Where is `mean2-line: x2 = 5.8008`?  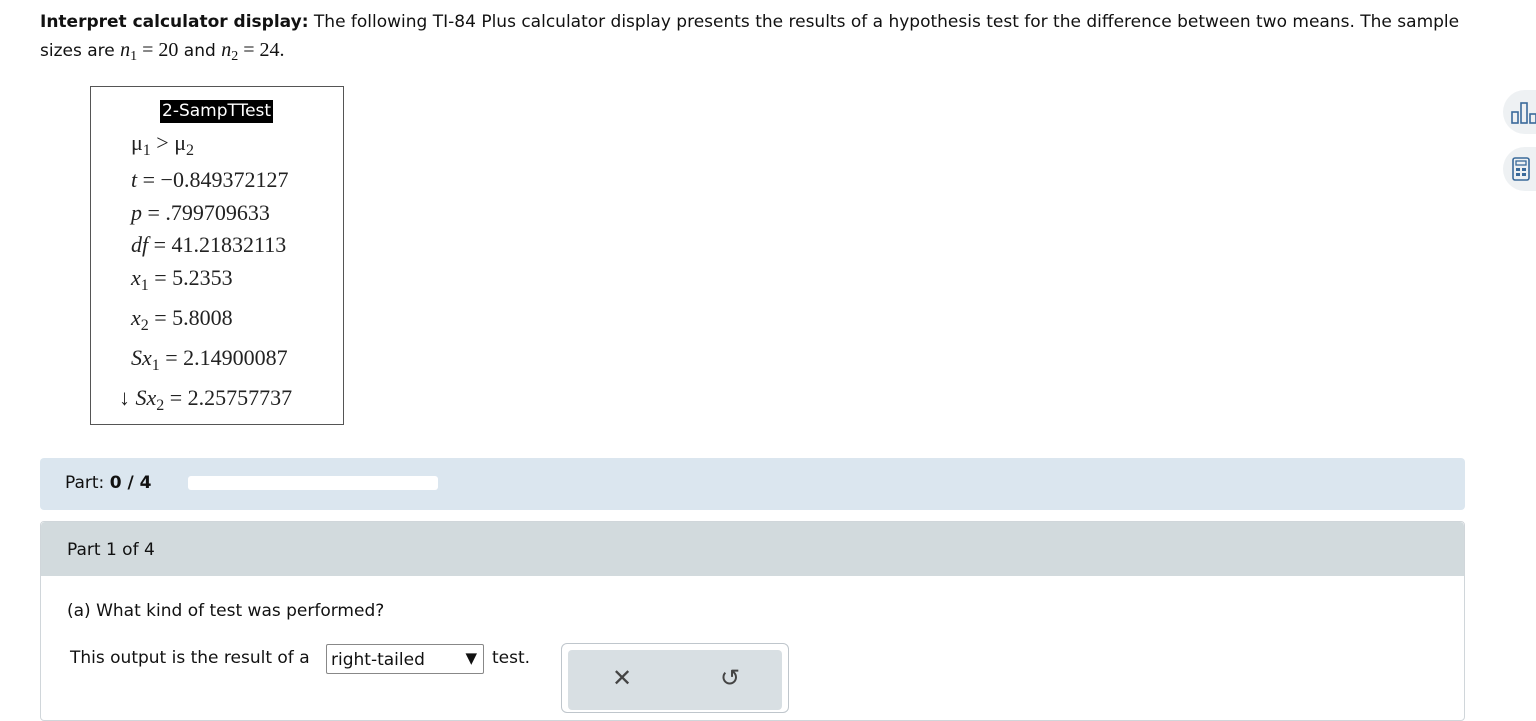 mean2-line: x2 = 5.8008 is located at coordinates (182, 319).